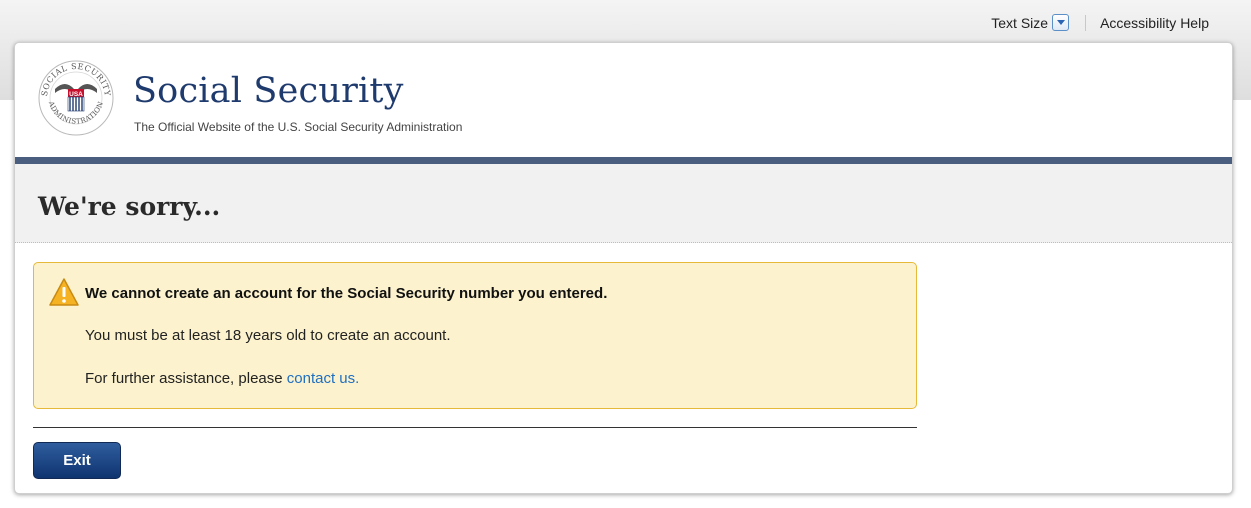 This screenshot has width=1251, height=508. Describe the element at coordinates (1154, 23) in the screenshot. I see `accessibility-help-link: Accessibility Help` at that location.